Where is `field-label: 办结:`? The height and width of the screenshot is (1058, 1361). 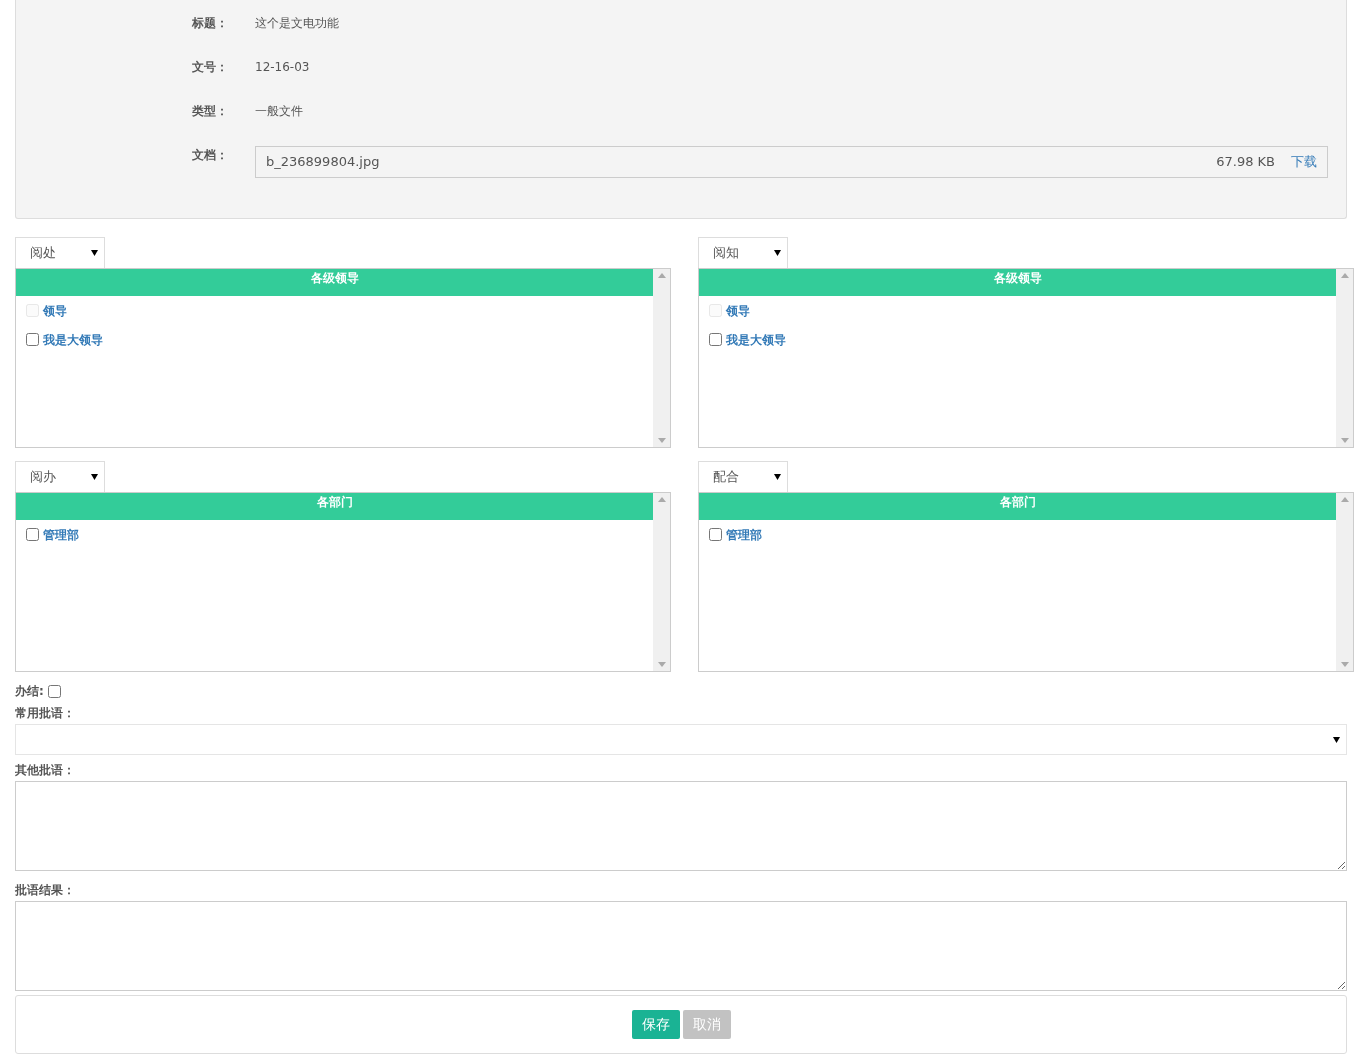 field-label: 办结: is located at coordinates (29, 691).